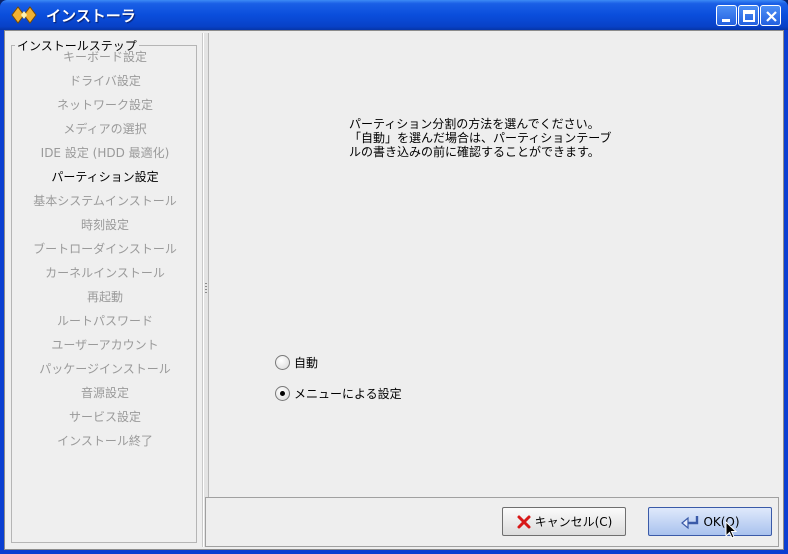 This screenshot has height=554, width=788. I want to click on installer-icon, so click(24, 15).